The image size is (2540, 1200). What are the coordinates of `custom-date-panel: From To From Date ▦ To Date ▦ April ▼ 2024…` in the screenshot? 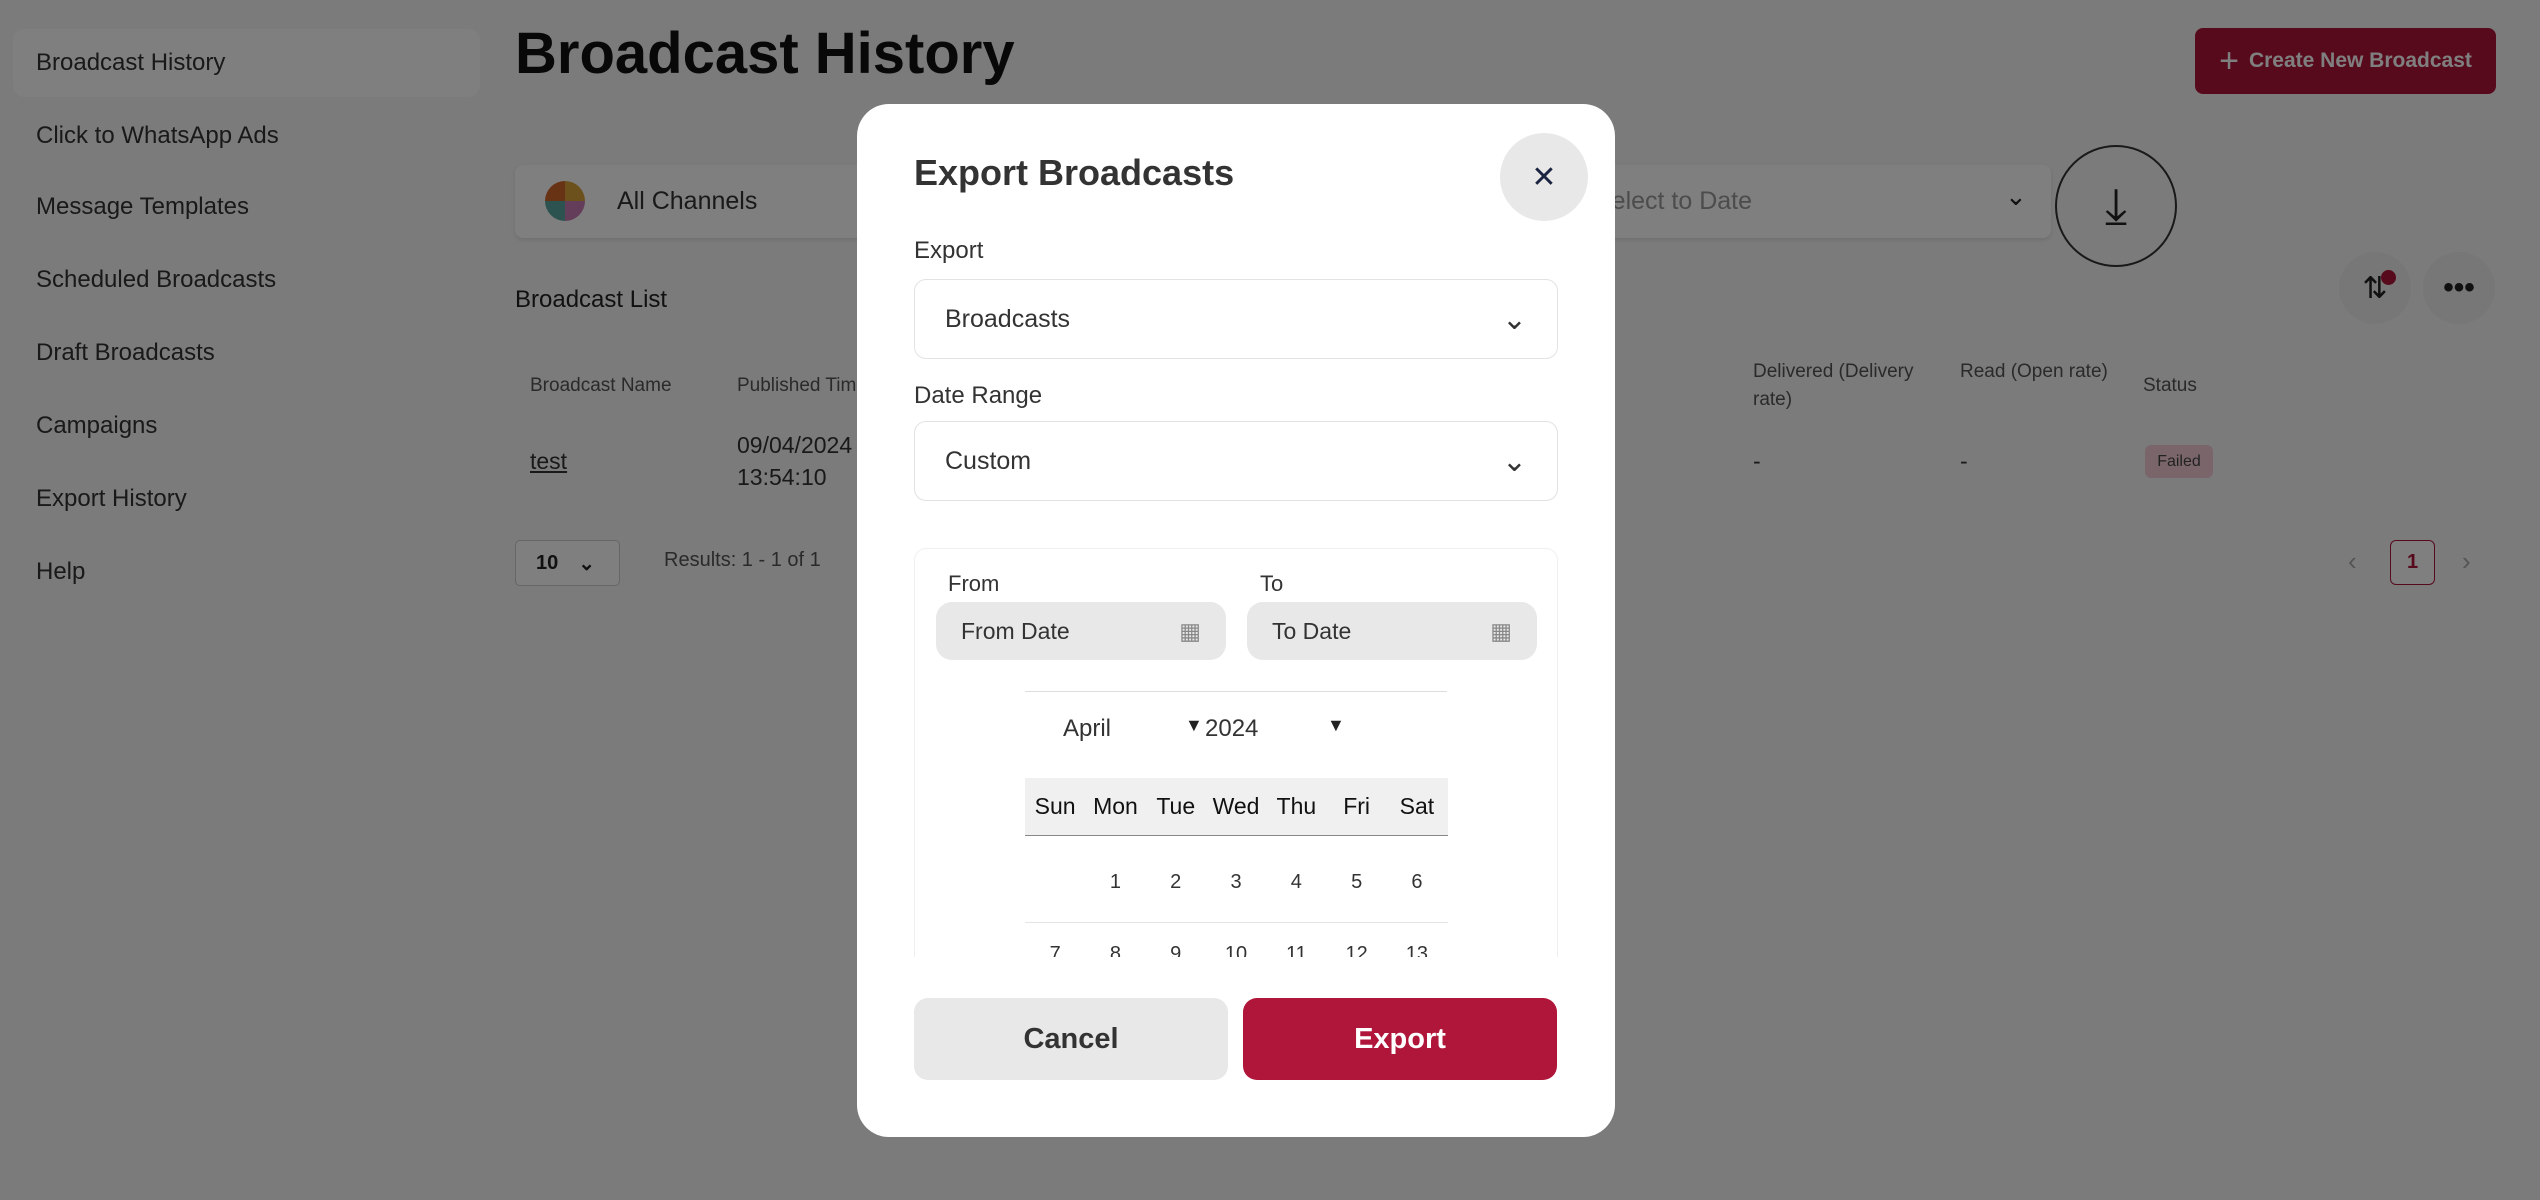 It's located at (1236, 752).